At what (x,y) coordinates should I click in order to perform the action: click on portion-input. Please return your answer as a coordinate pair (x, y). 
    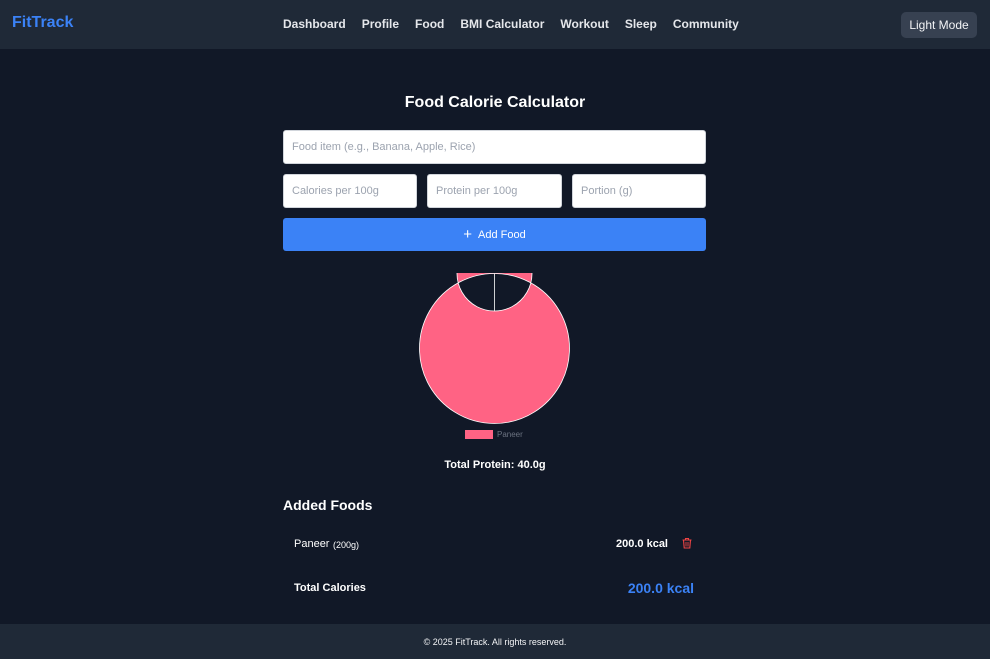
    Looking at the image, I should click on (639, 191).